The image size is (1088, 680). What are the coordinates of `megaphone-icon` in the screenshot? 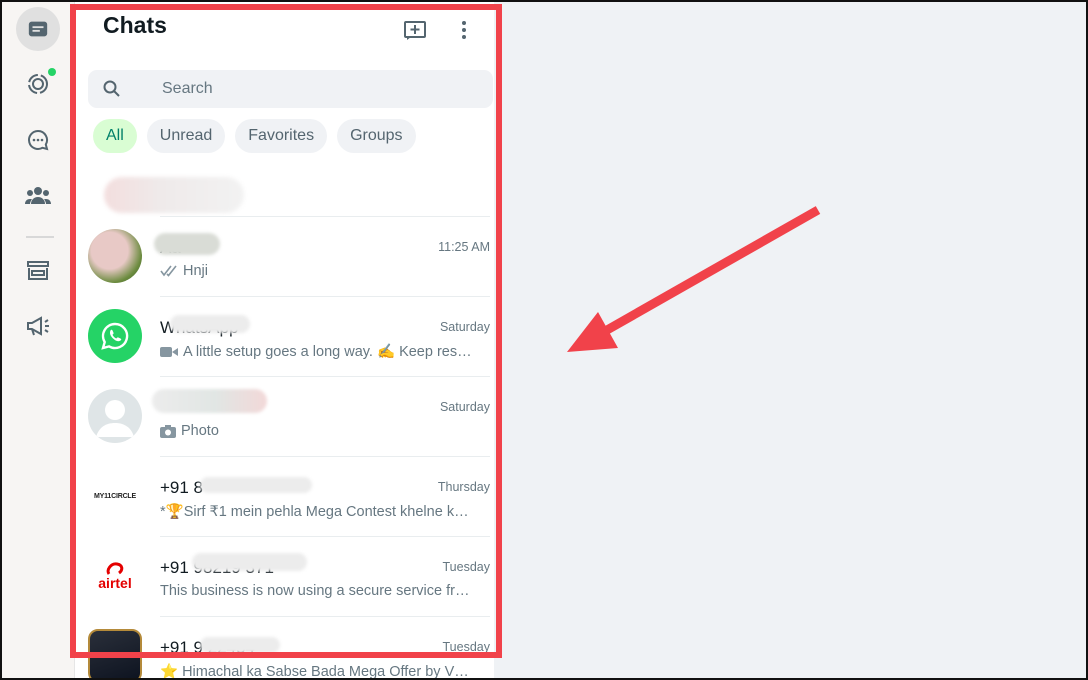 It's located at (38, 326).